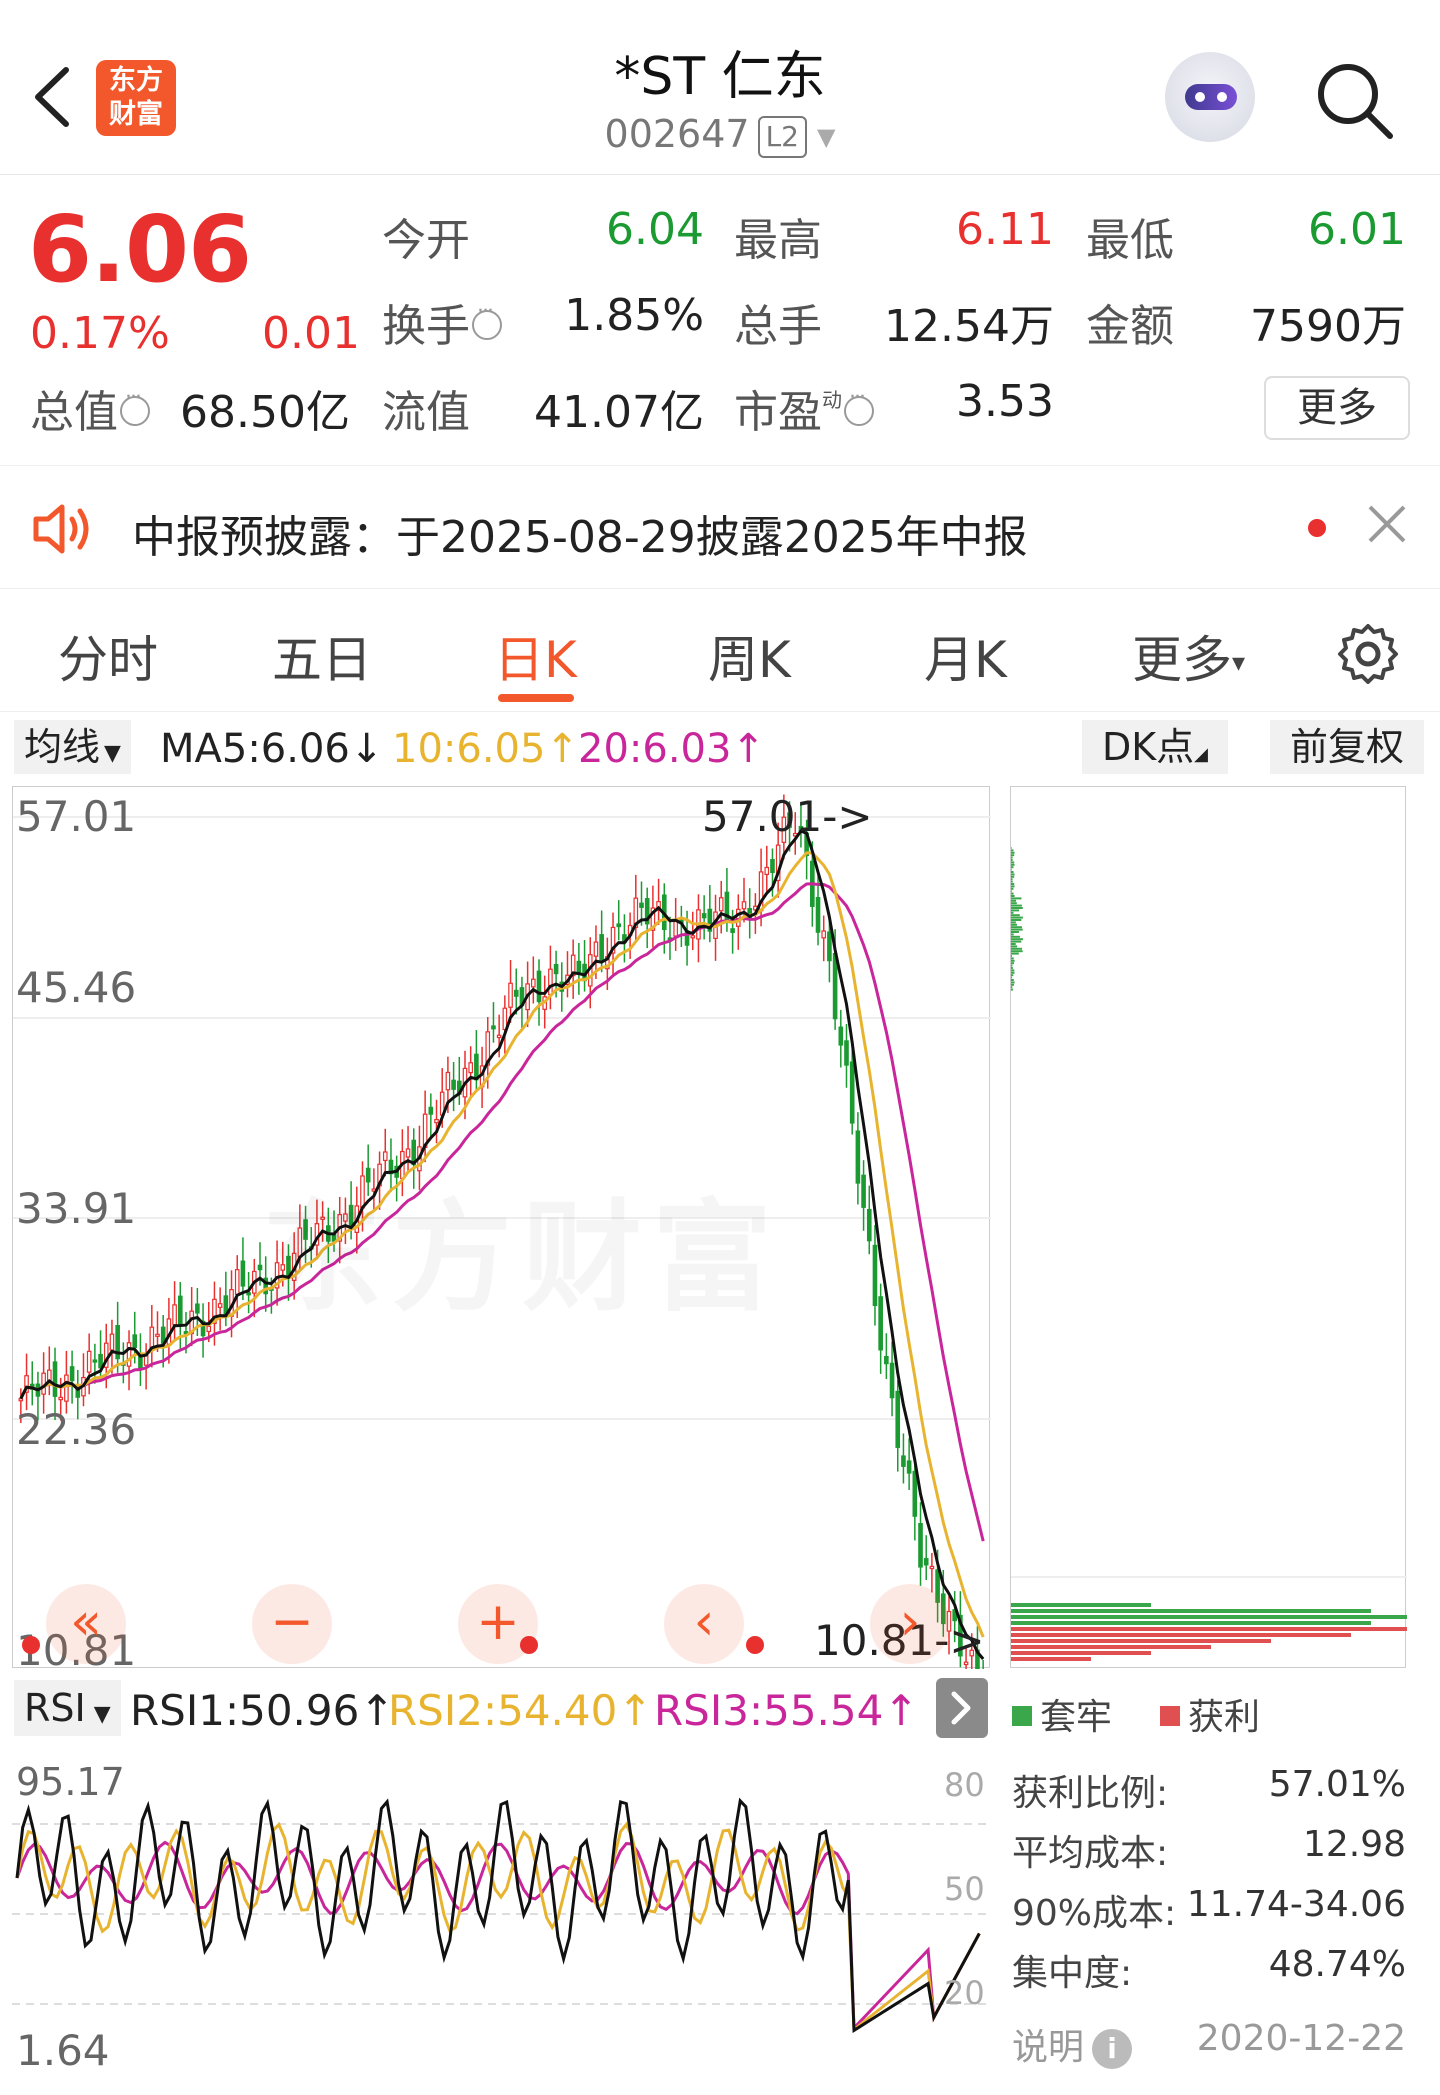 This screenshot has height=2095, width=1440. Describe the element at coordinates (964, 1889) in the screenshot. I see `rsi-level-label: 50` at that location.